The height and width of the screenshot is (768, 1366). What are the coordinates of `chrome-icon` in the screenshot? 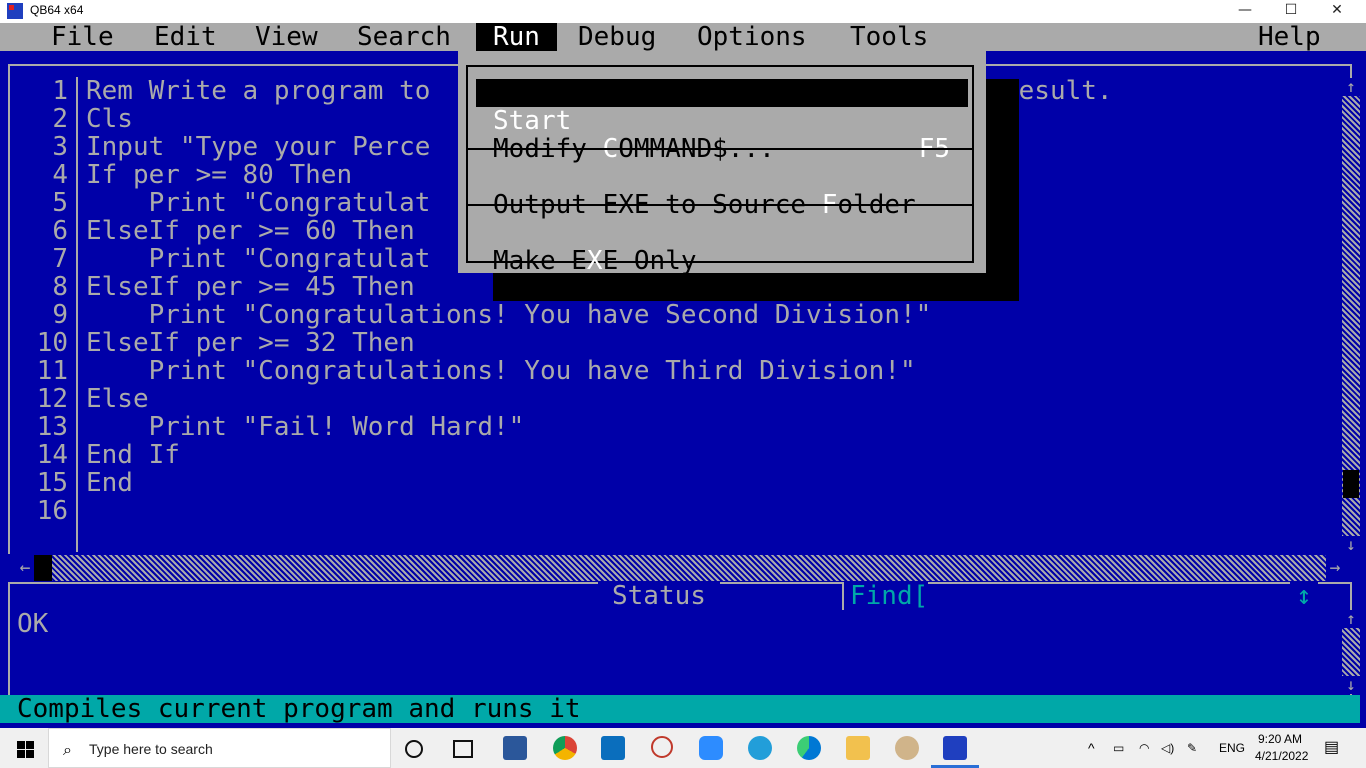 It's located at (565, 748).